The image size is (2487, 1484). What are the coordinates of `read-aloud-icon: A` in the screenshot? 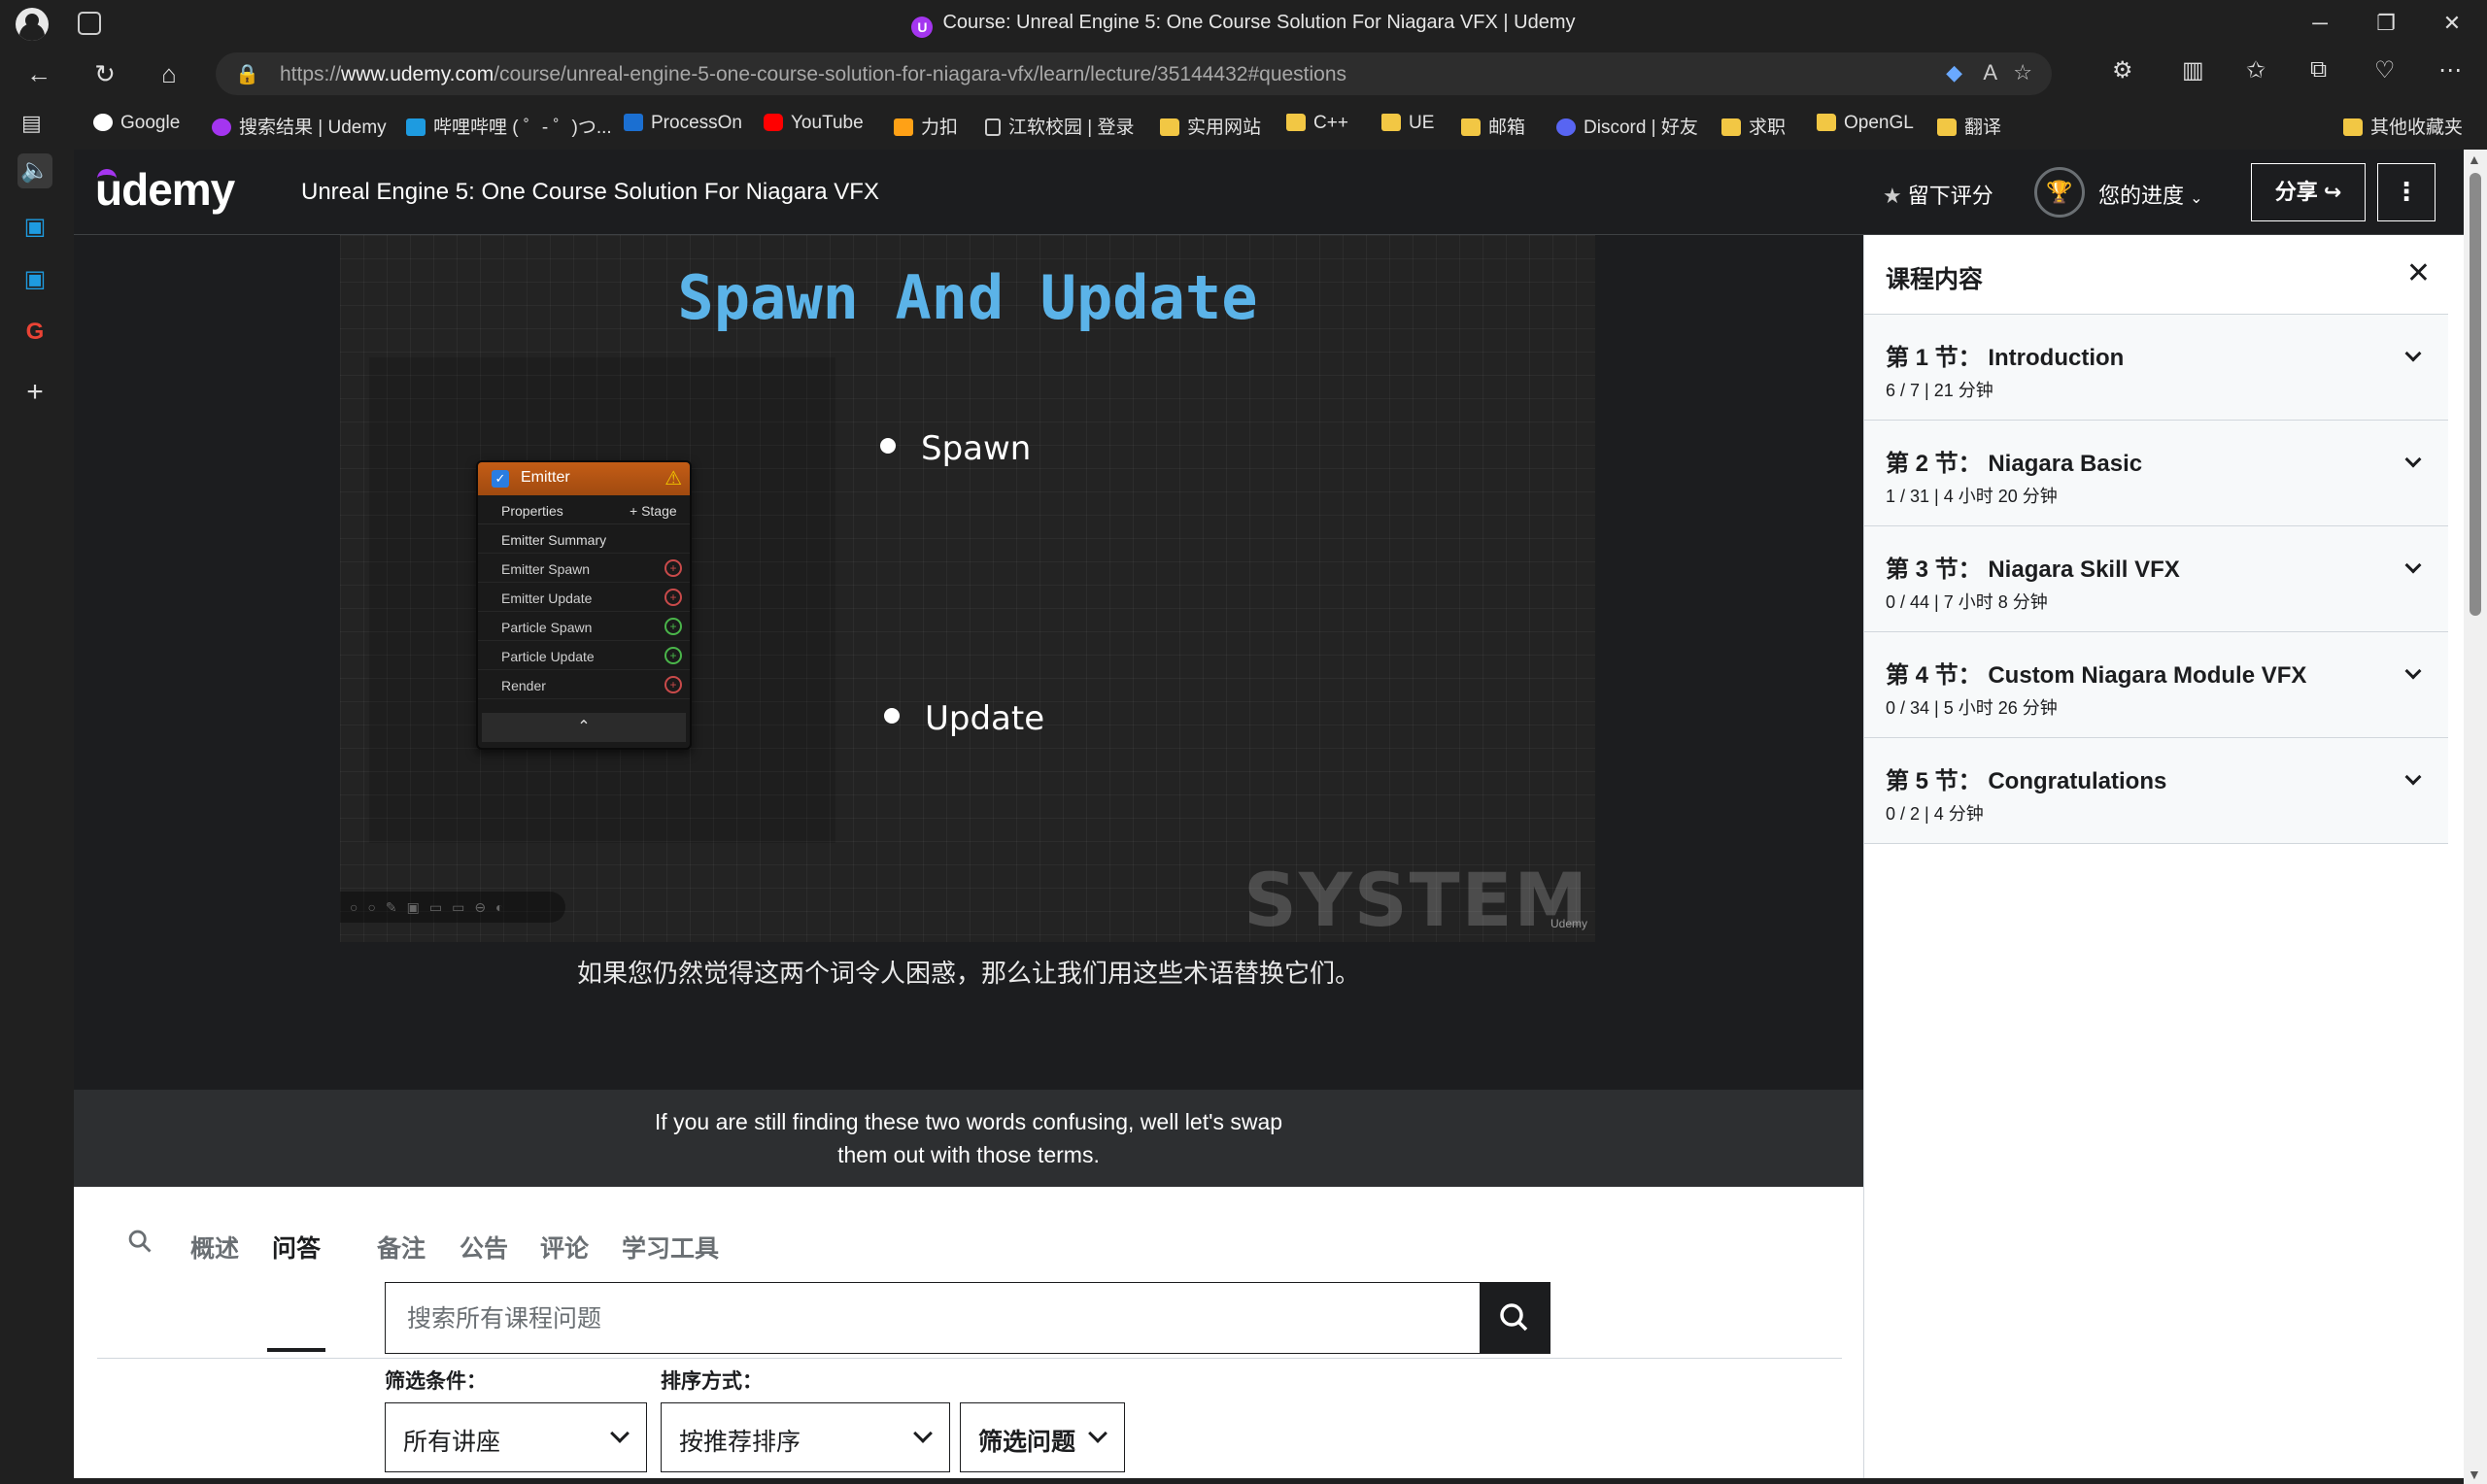 It's located at (1990, 72).